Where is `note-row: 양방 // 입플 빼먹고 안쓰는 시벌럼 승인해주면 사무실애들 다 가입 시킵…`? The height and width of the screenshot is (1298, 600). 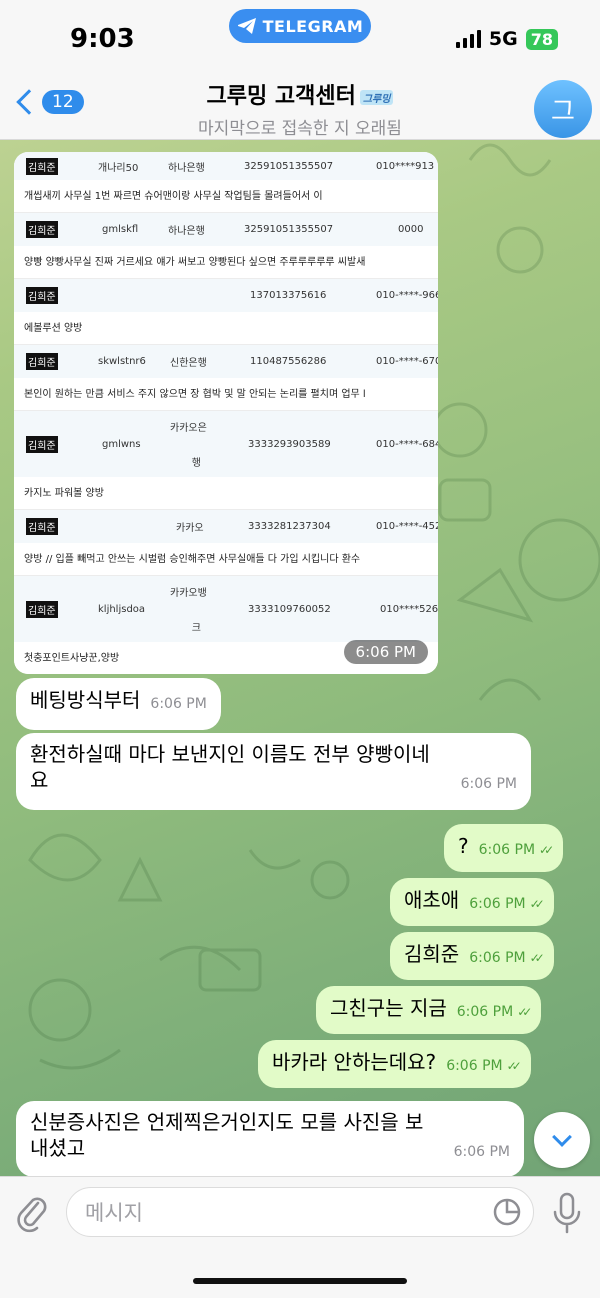
note-row: 양방 // 입플 빼먹고 안쓰는 시벌럼 승인해주면 사무실애들 다 가입 시킵… is located at coordinates (226, 559).